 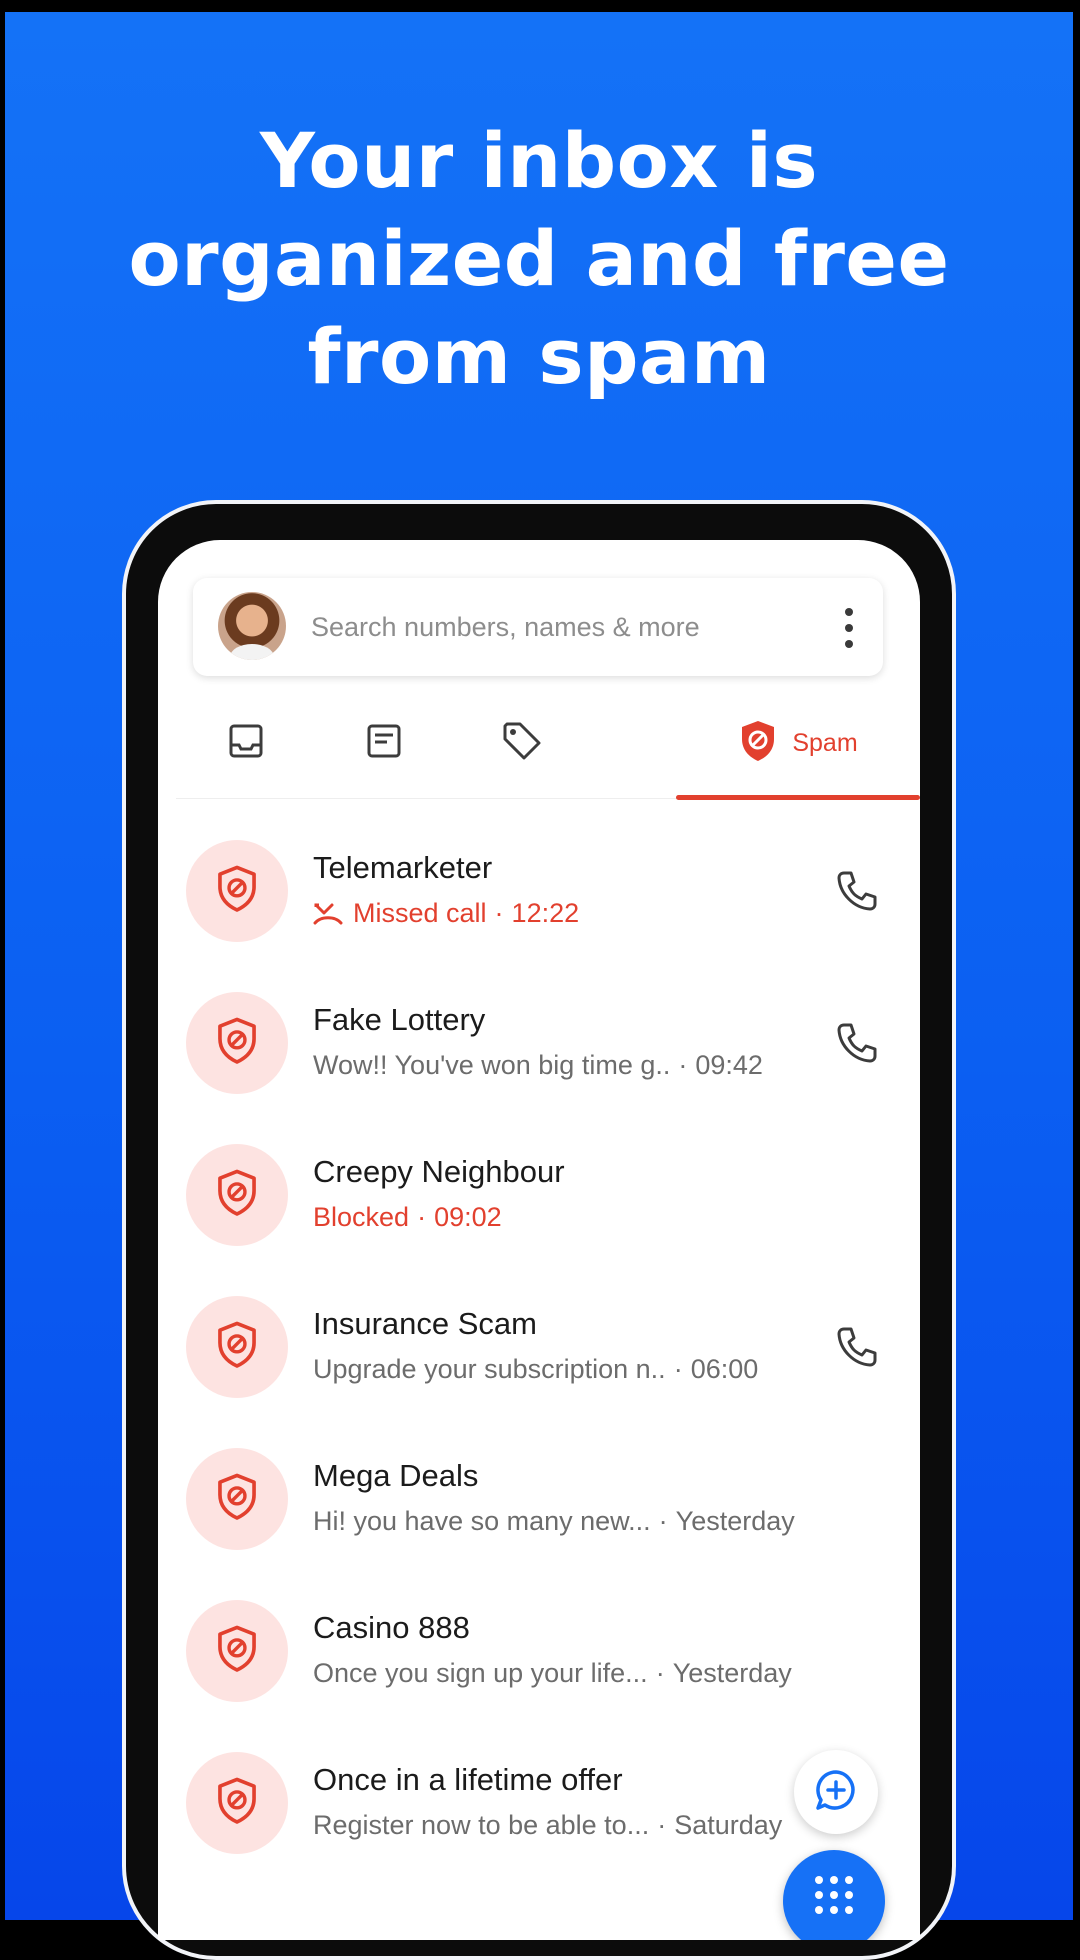 What do you see at coordinates (489, 1369) in the screenshot?
I see `row-snippet: Upgrade your subscription n..` at bounding box center [489, 1369].